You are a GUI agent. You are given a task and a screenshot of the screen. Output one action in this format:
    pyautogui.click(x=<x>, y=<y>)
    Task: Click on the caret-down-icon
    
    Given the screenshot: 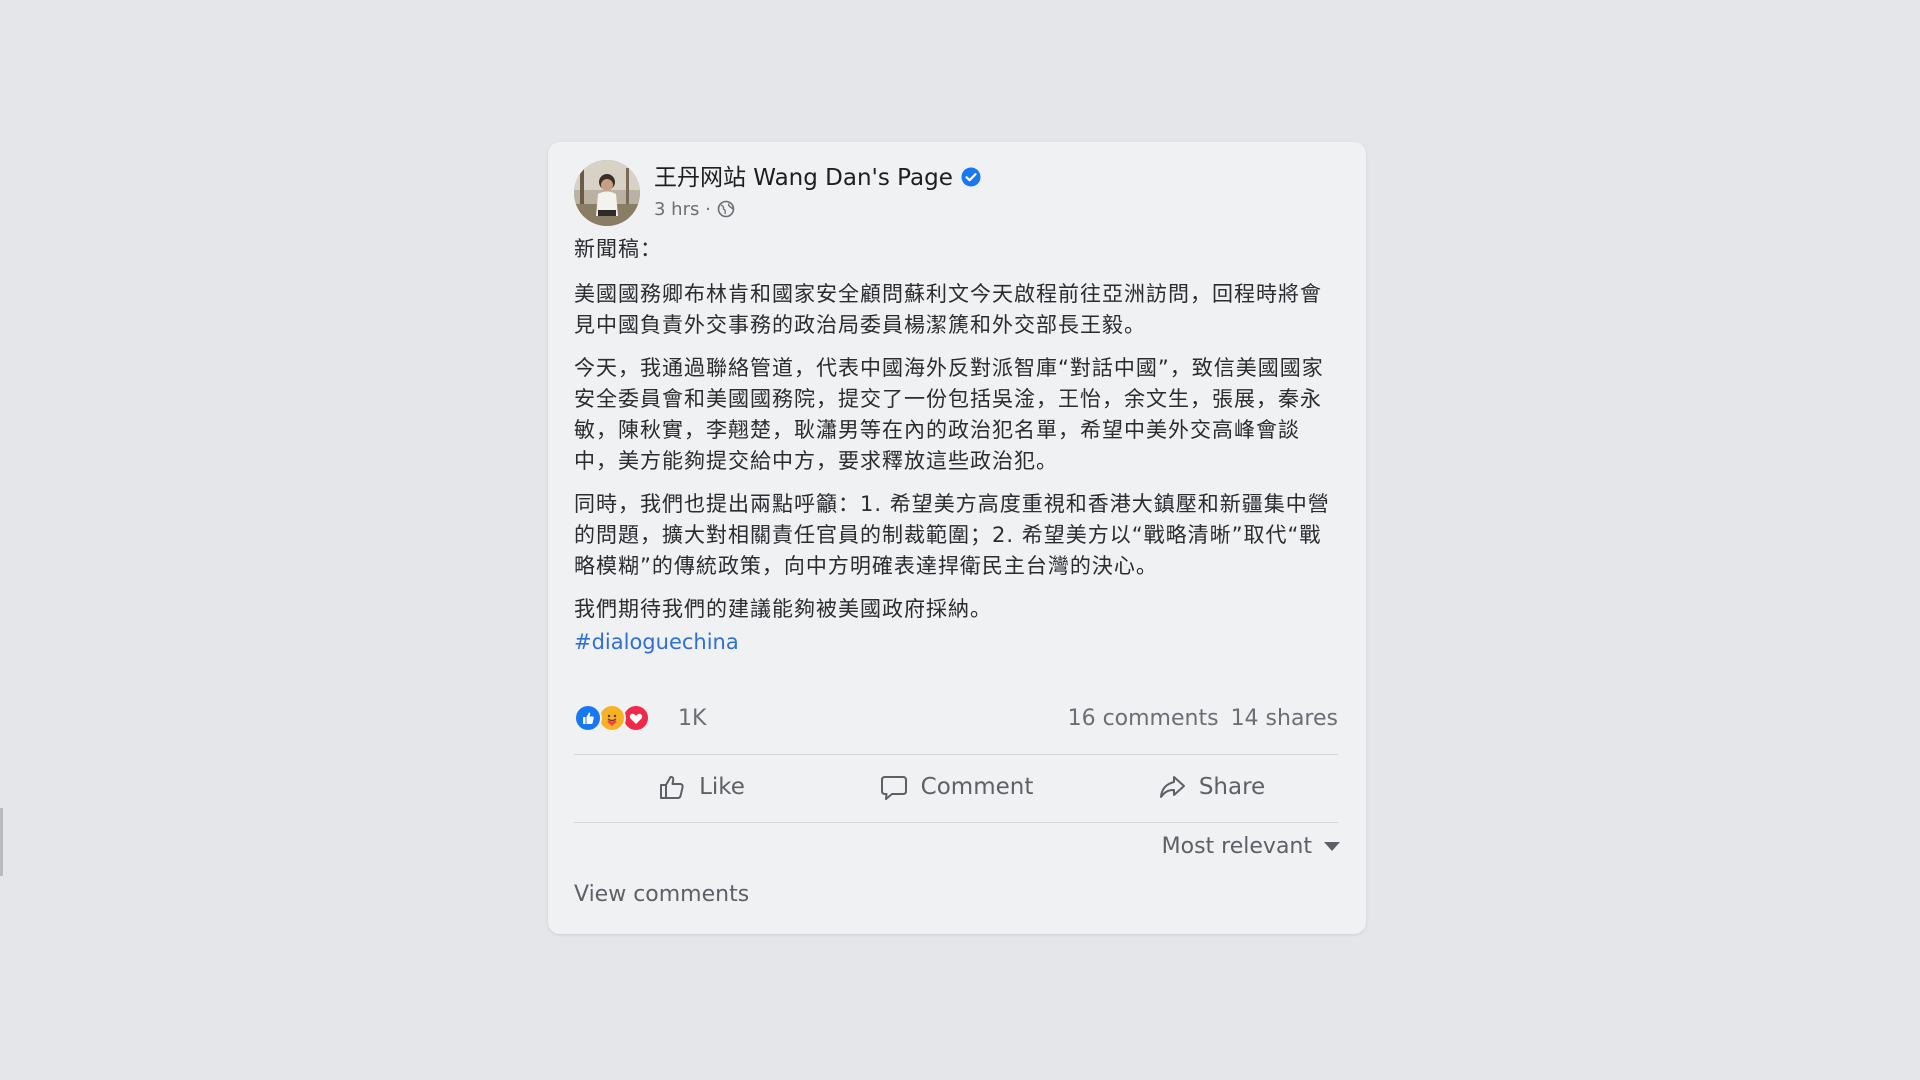 What is the action you would take?
    pyautogui.click(x=1332, y=846)
    